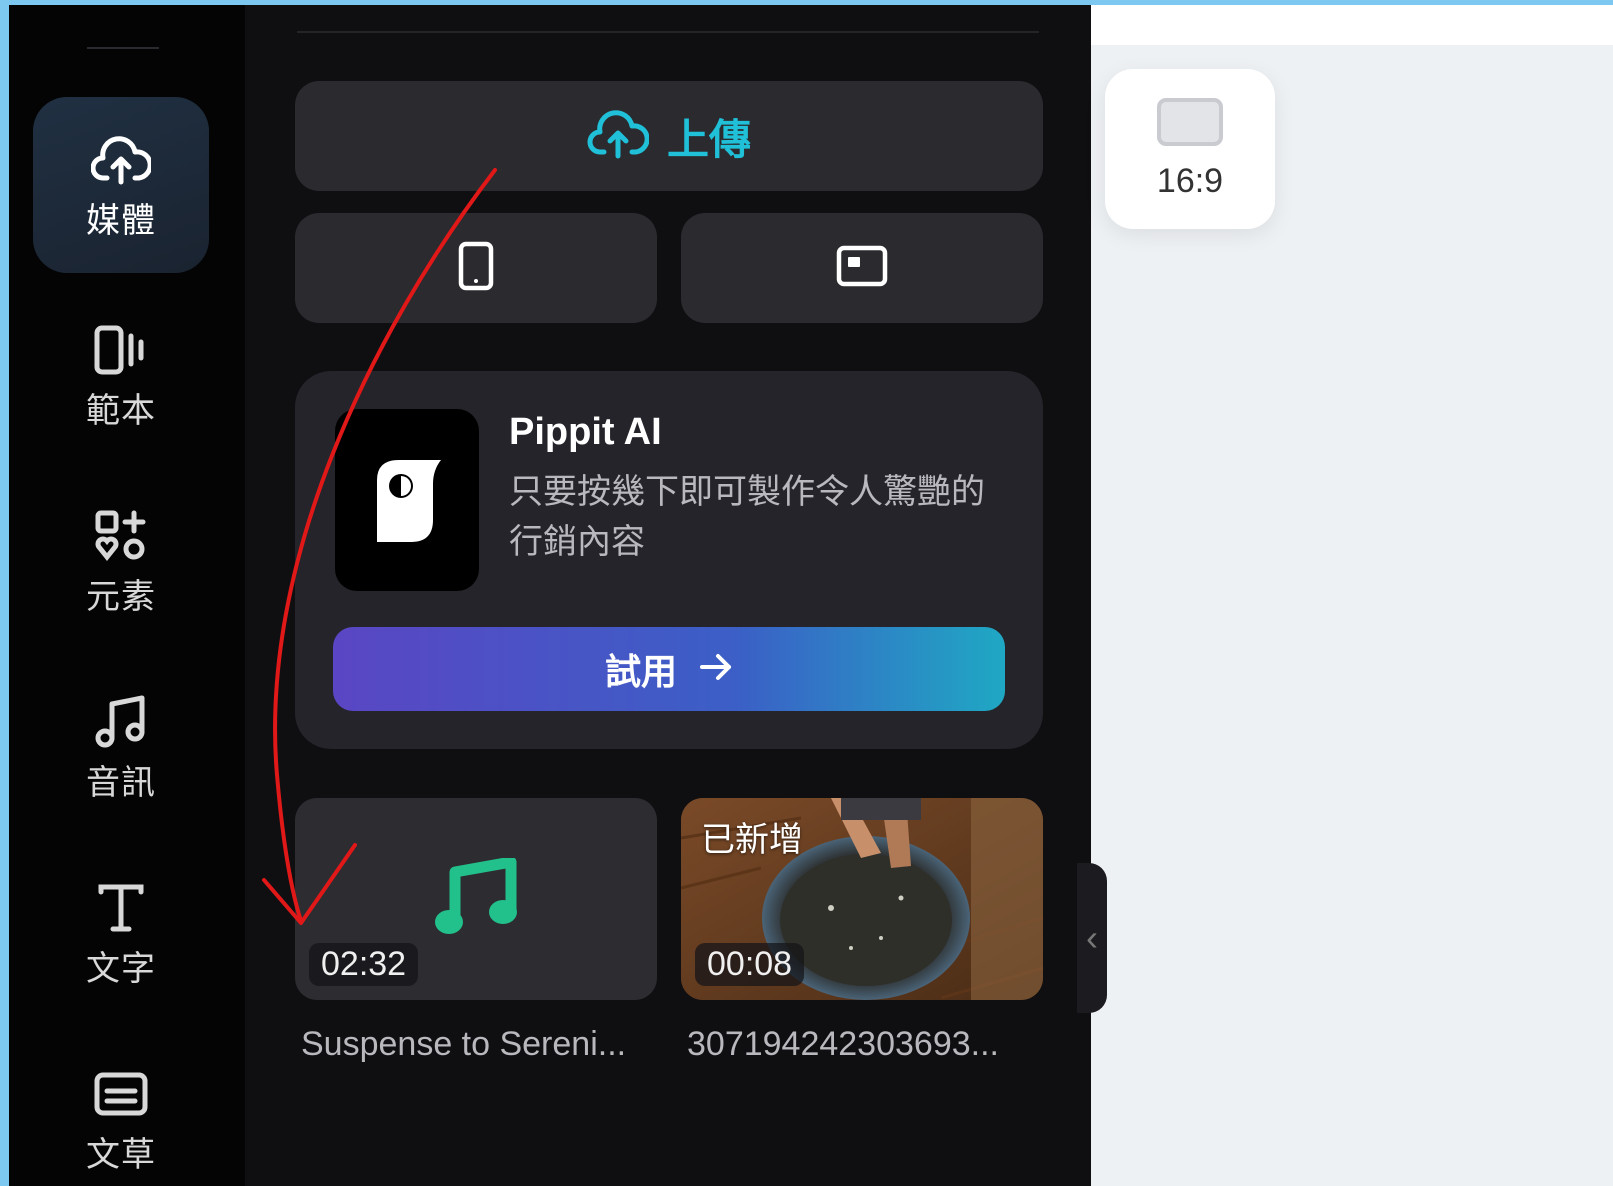 The height and width of the screenshot is (1186, 1613). Describe the element at coordinates (121, 220) in the screenshot. I see `nav-item-label: 媒體` at that location.